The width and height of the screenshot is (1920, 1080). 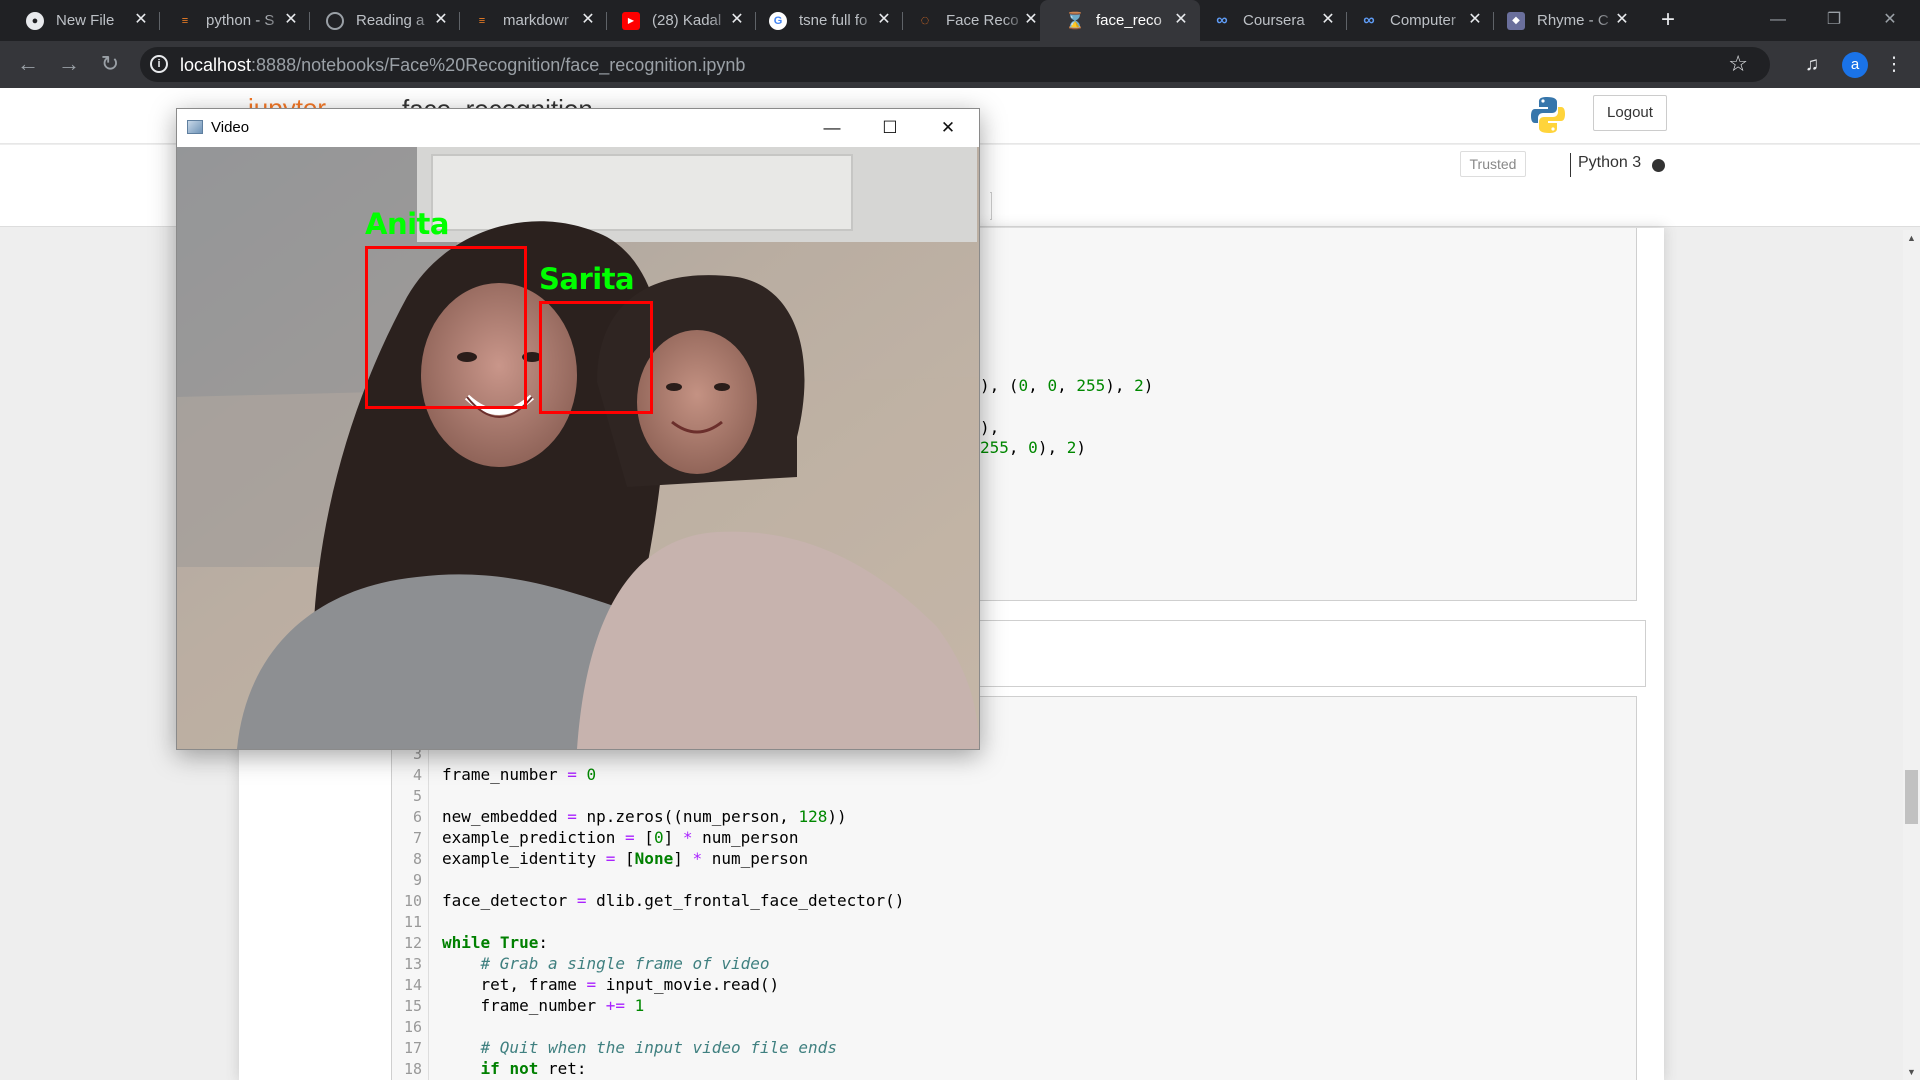 What do you see at coordinates (1778, 20) in the screenshot?
I see `minimize-window-button: —` at bounding box center [1778, 20].